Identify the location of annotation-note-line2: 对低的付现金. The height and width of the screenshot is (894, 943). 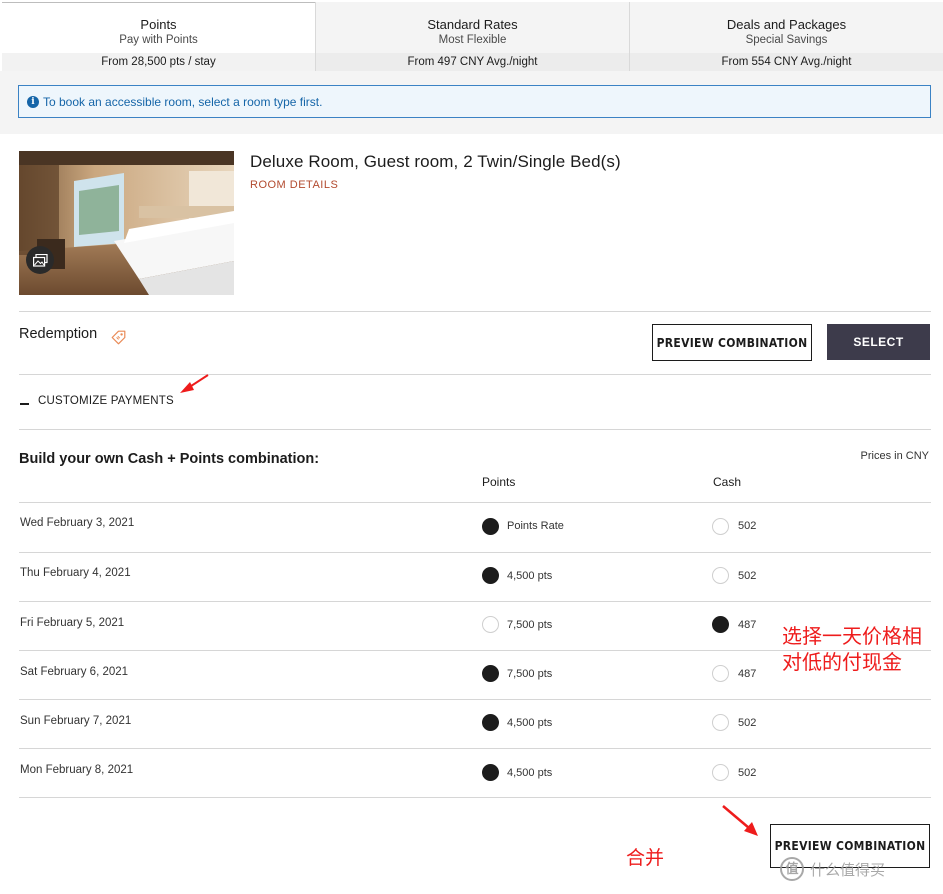
(842, 662).